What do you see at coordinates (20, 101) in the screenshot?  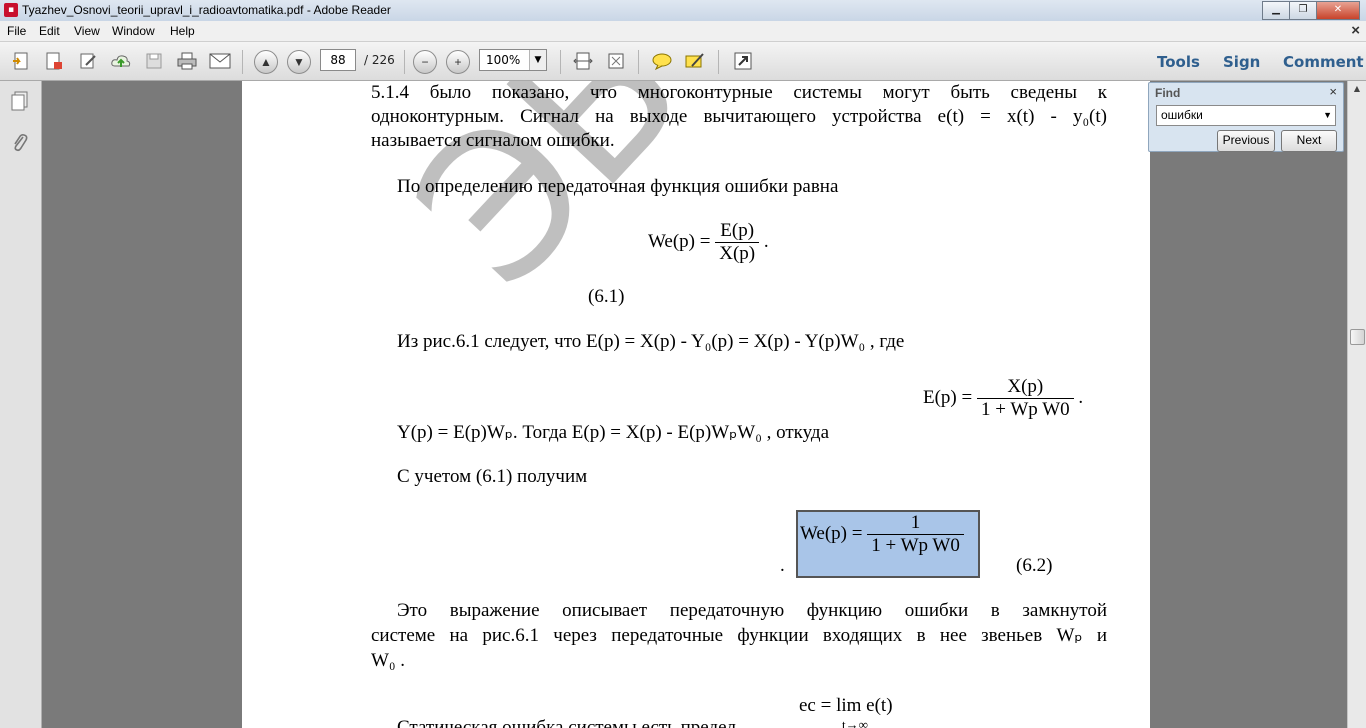 I see `page-thumbnails-icon` at bounding box center [20, 101].